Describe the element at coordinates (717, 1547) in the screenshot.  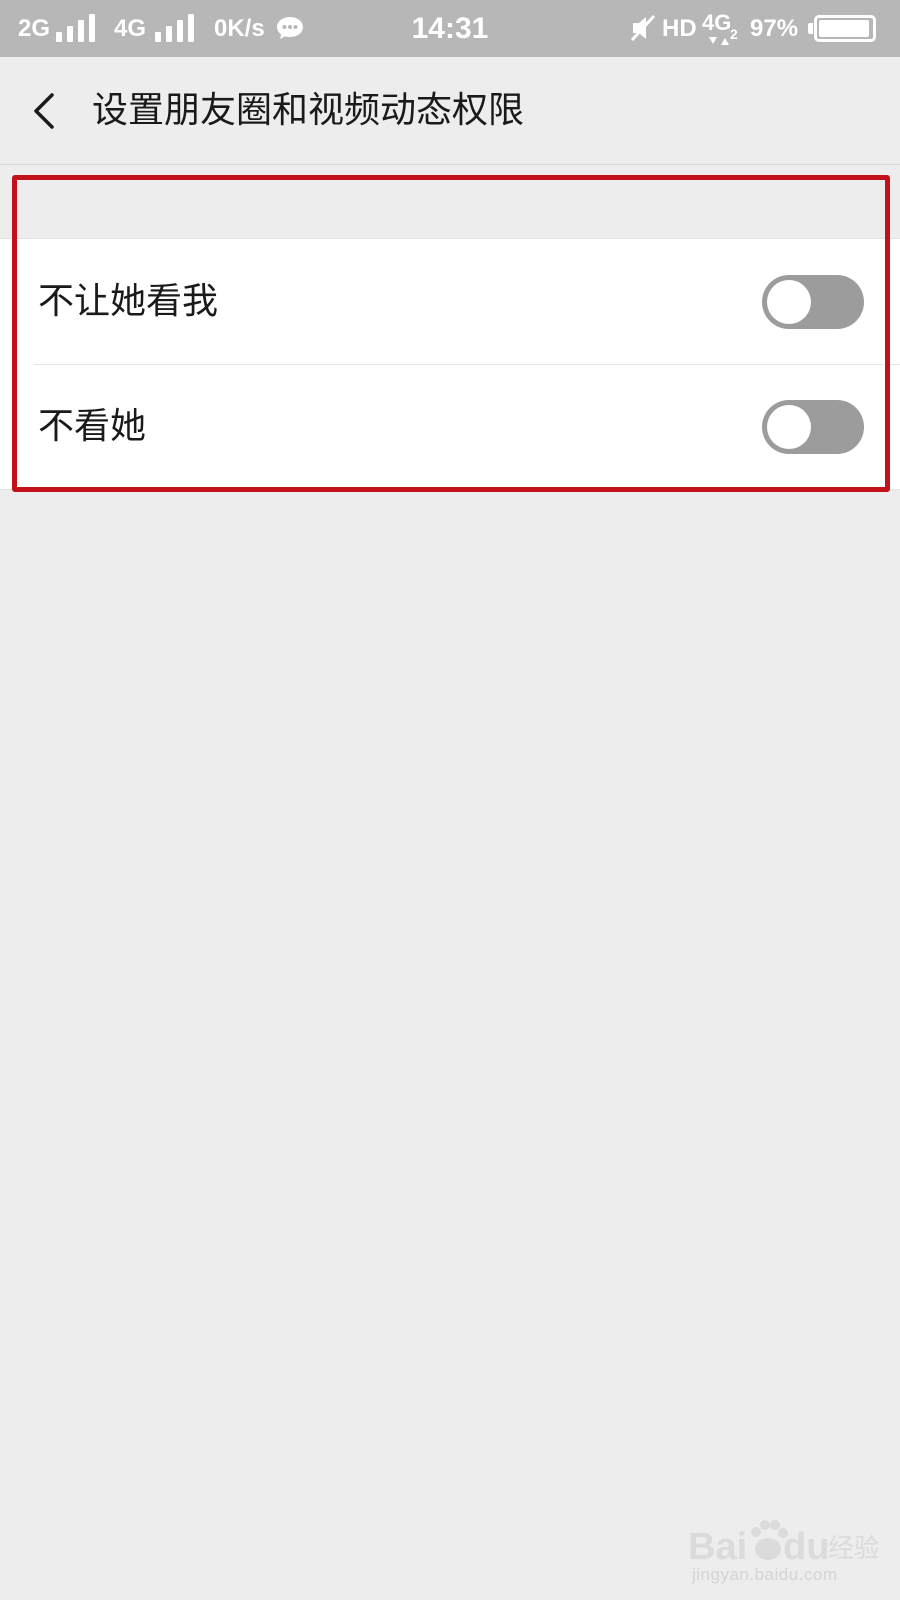
I see `svg-text: Bai` at that location.